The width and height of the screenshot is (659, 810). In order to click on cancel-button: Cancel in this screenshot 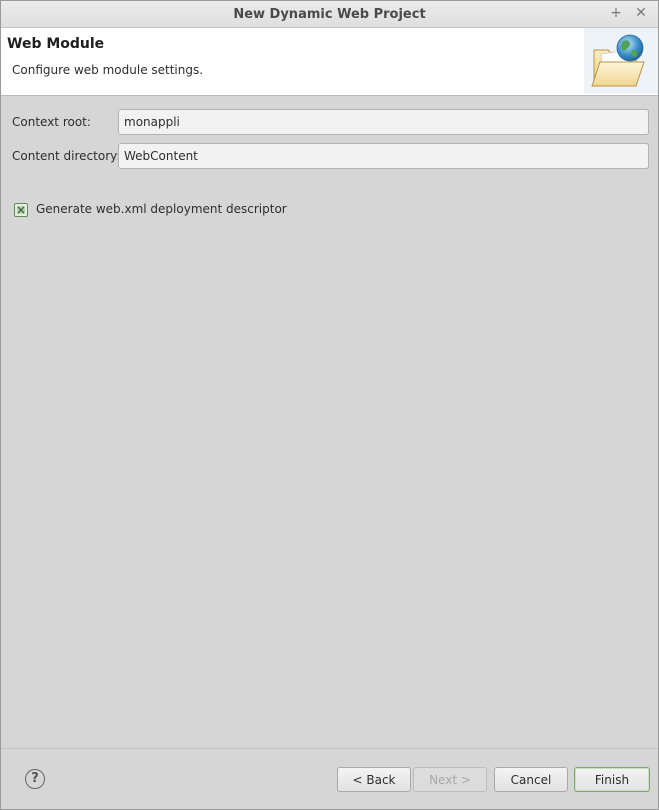, I will do `click(531, 779)`.